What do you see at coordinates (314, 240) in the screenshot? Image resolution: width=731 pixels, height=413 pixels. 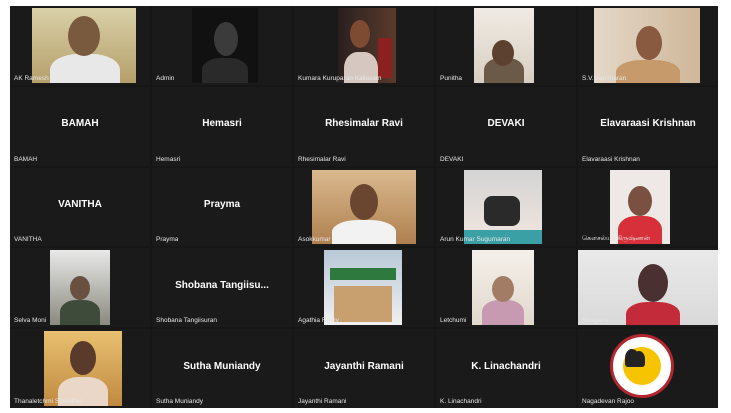 I see `participant-name: Asokkumar` at bounding box center [314, 240].